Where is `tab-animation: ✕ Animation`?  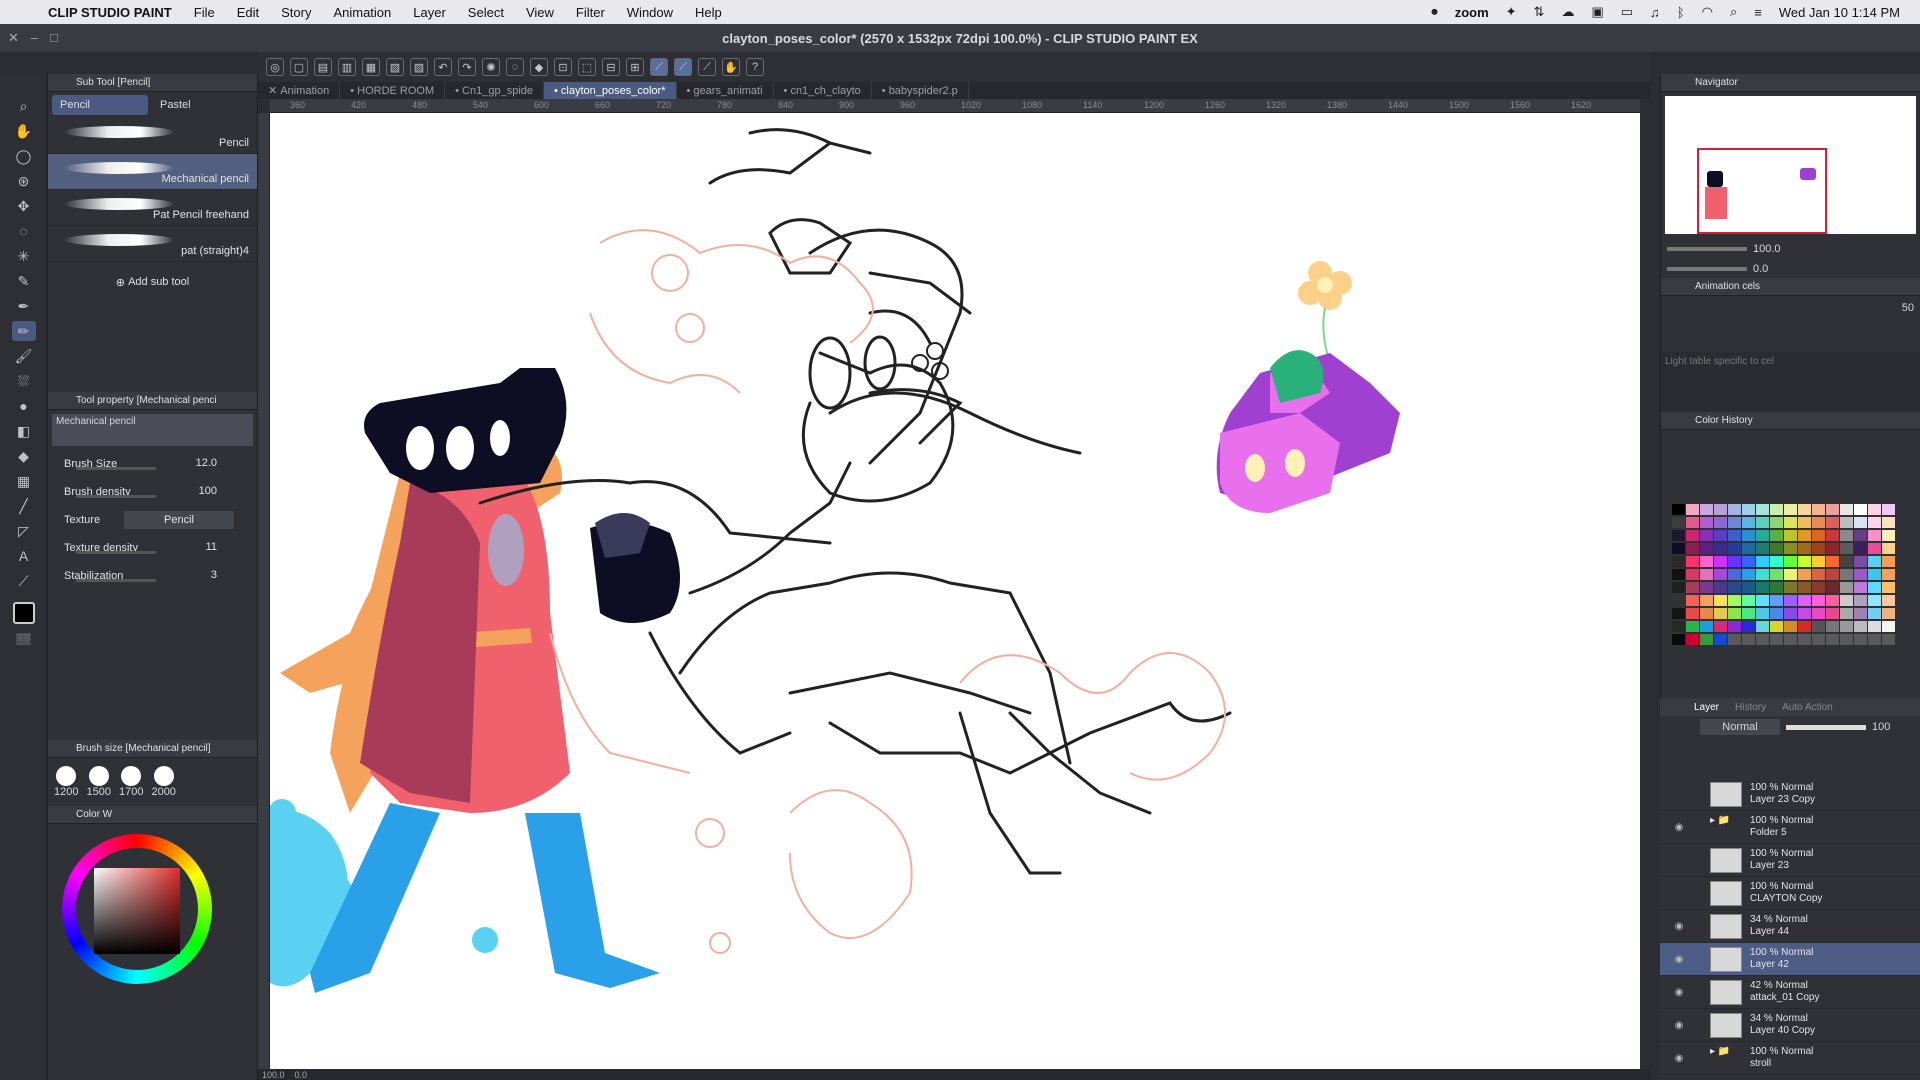 tab-animation: ✕ Animation is located at coordinates (299, 90).